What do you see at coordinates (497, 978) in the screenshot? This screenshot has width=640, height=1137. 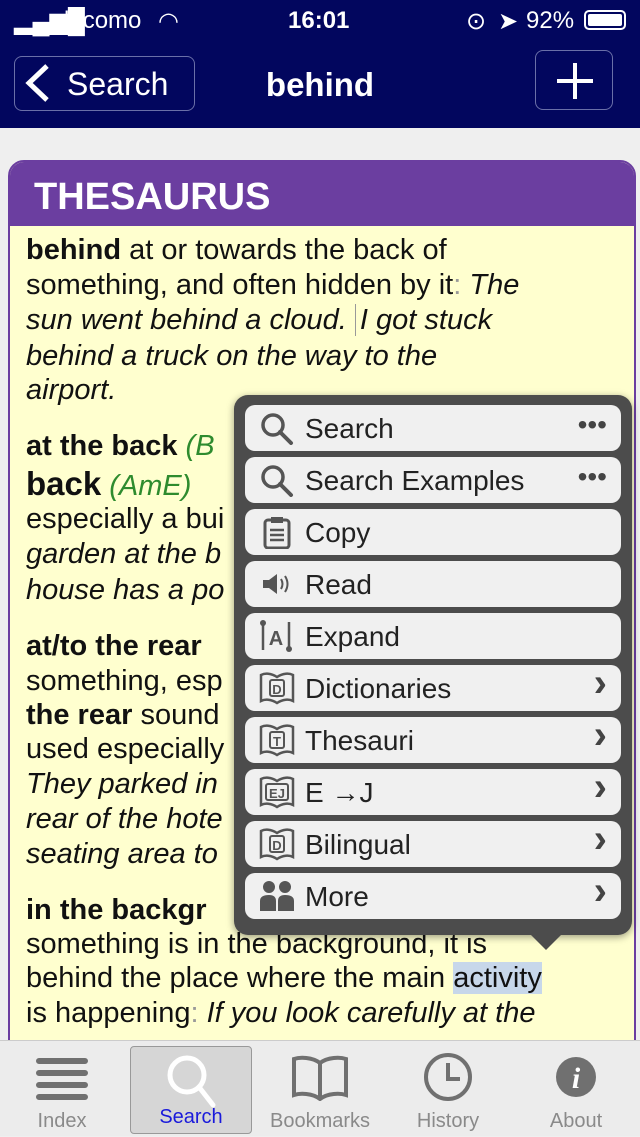 I see `selected-word: activity` at bounding box center [497, 978].